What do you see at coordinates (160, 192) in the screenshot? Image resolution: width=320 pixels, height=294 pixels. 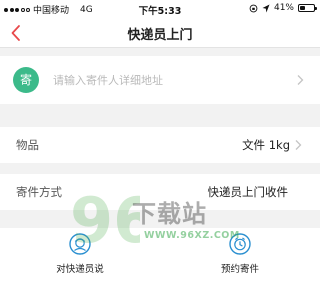 I see `sending-method-row: 寄件方式 快递员上门收件` at bounding box center [160, 192].